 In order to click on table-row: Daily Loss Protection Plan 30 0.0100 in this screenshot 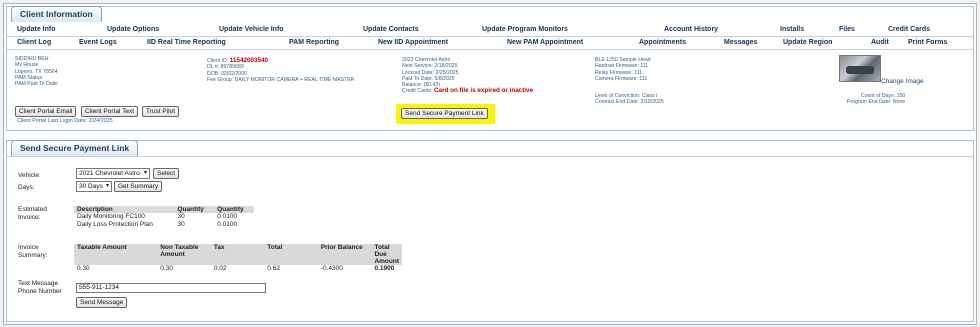, I will do `click(164, 225)`.